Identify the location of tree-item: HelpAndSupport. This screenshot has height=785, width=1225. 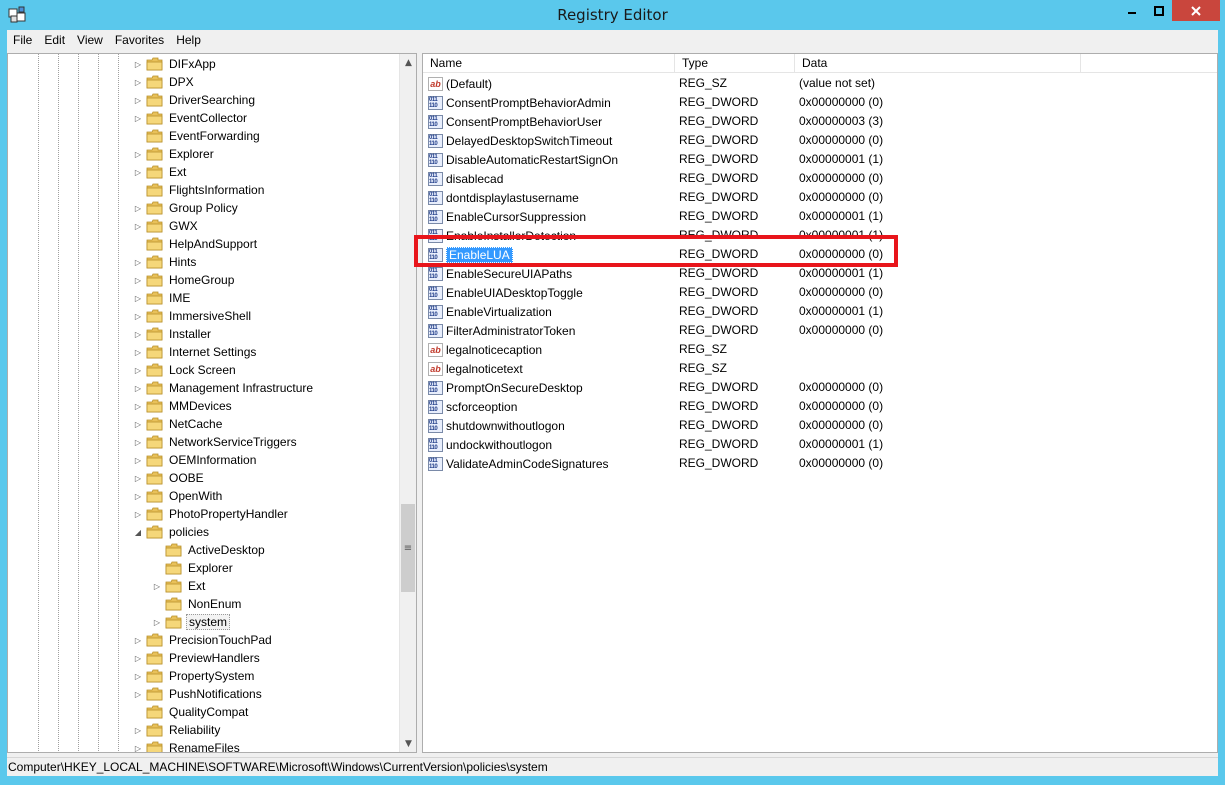
(196, 244).